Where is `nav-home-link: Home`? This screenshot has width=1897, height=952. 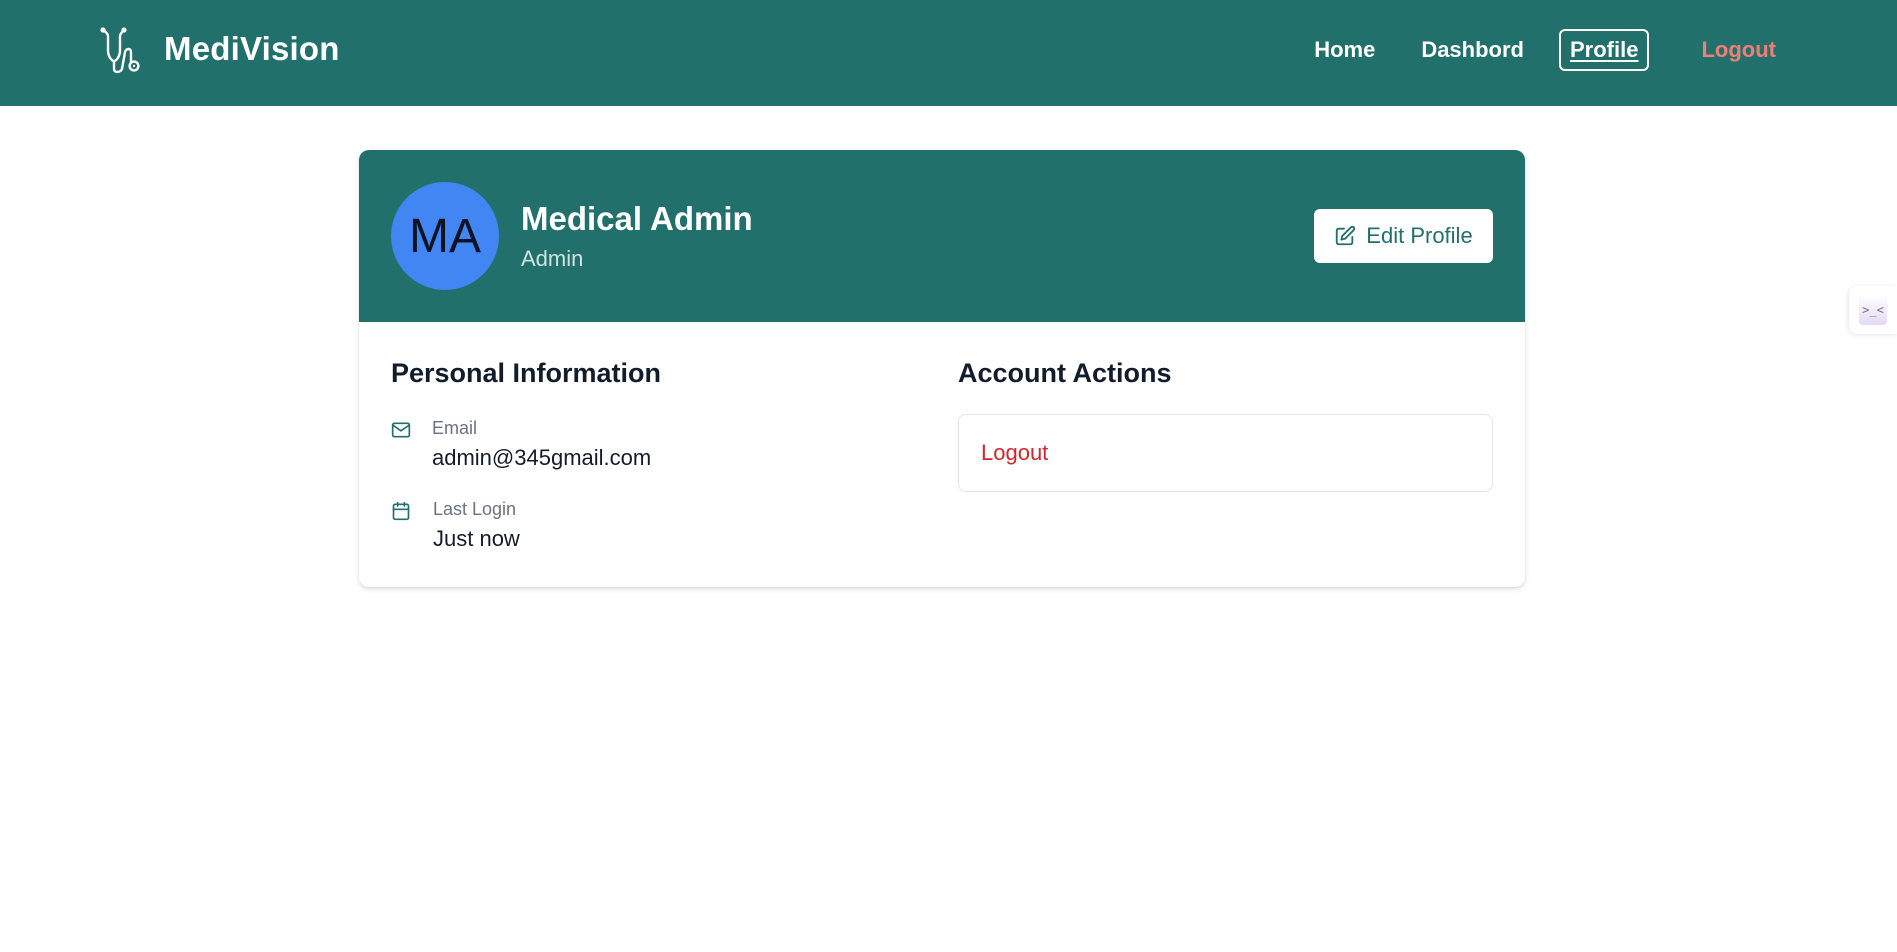
nav-home-link: Home is located at coordinates (1344, 50).